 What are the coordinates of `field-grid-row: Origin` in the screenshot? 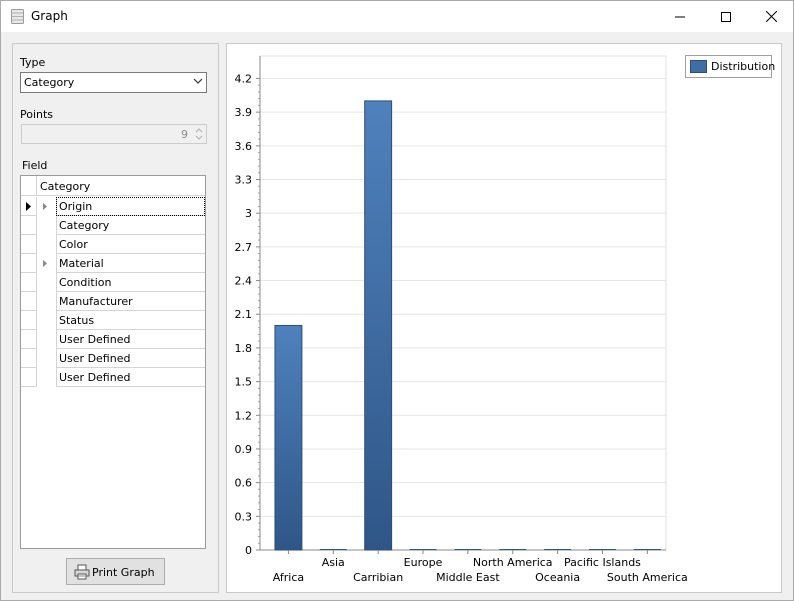 It's located at (113, 206).